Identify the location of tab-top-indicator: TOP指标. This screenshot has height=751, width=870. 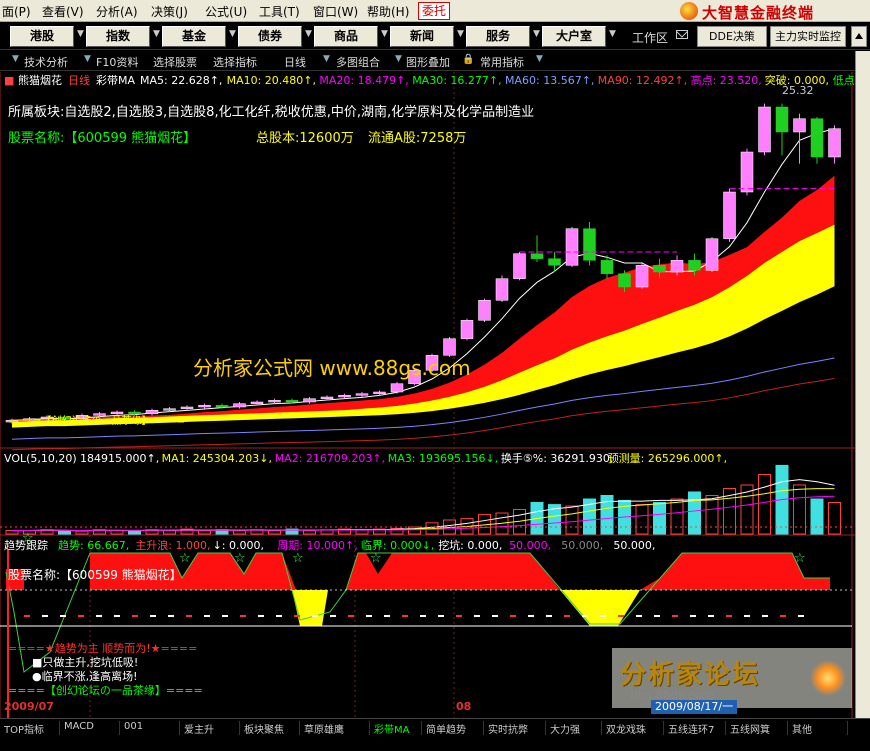
(30, 728).